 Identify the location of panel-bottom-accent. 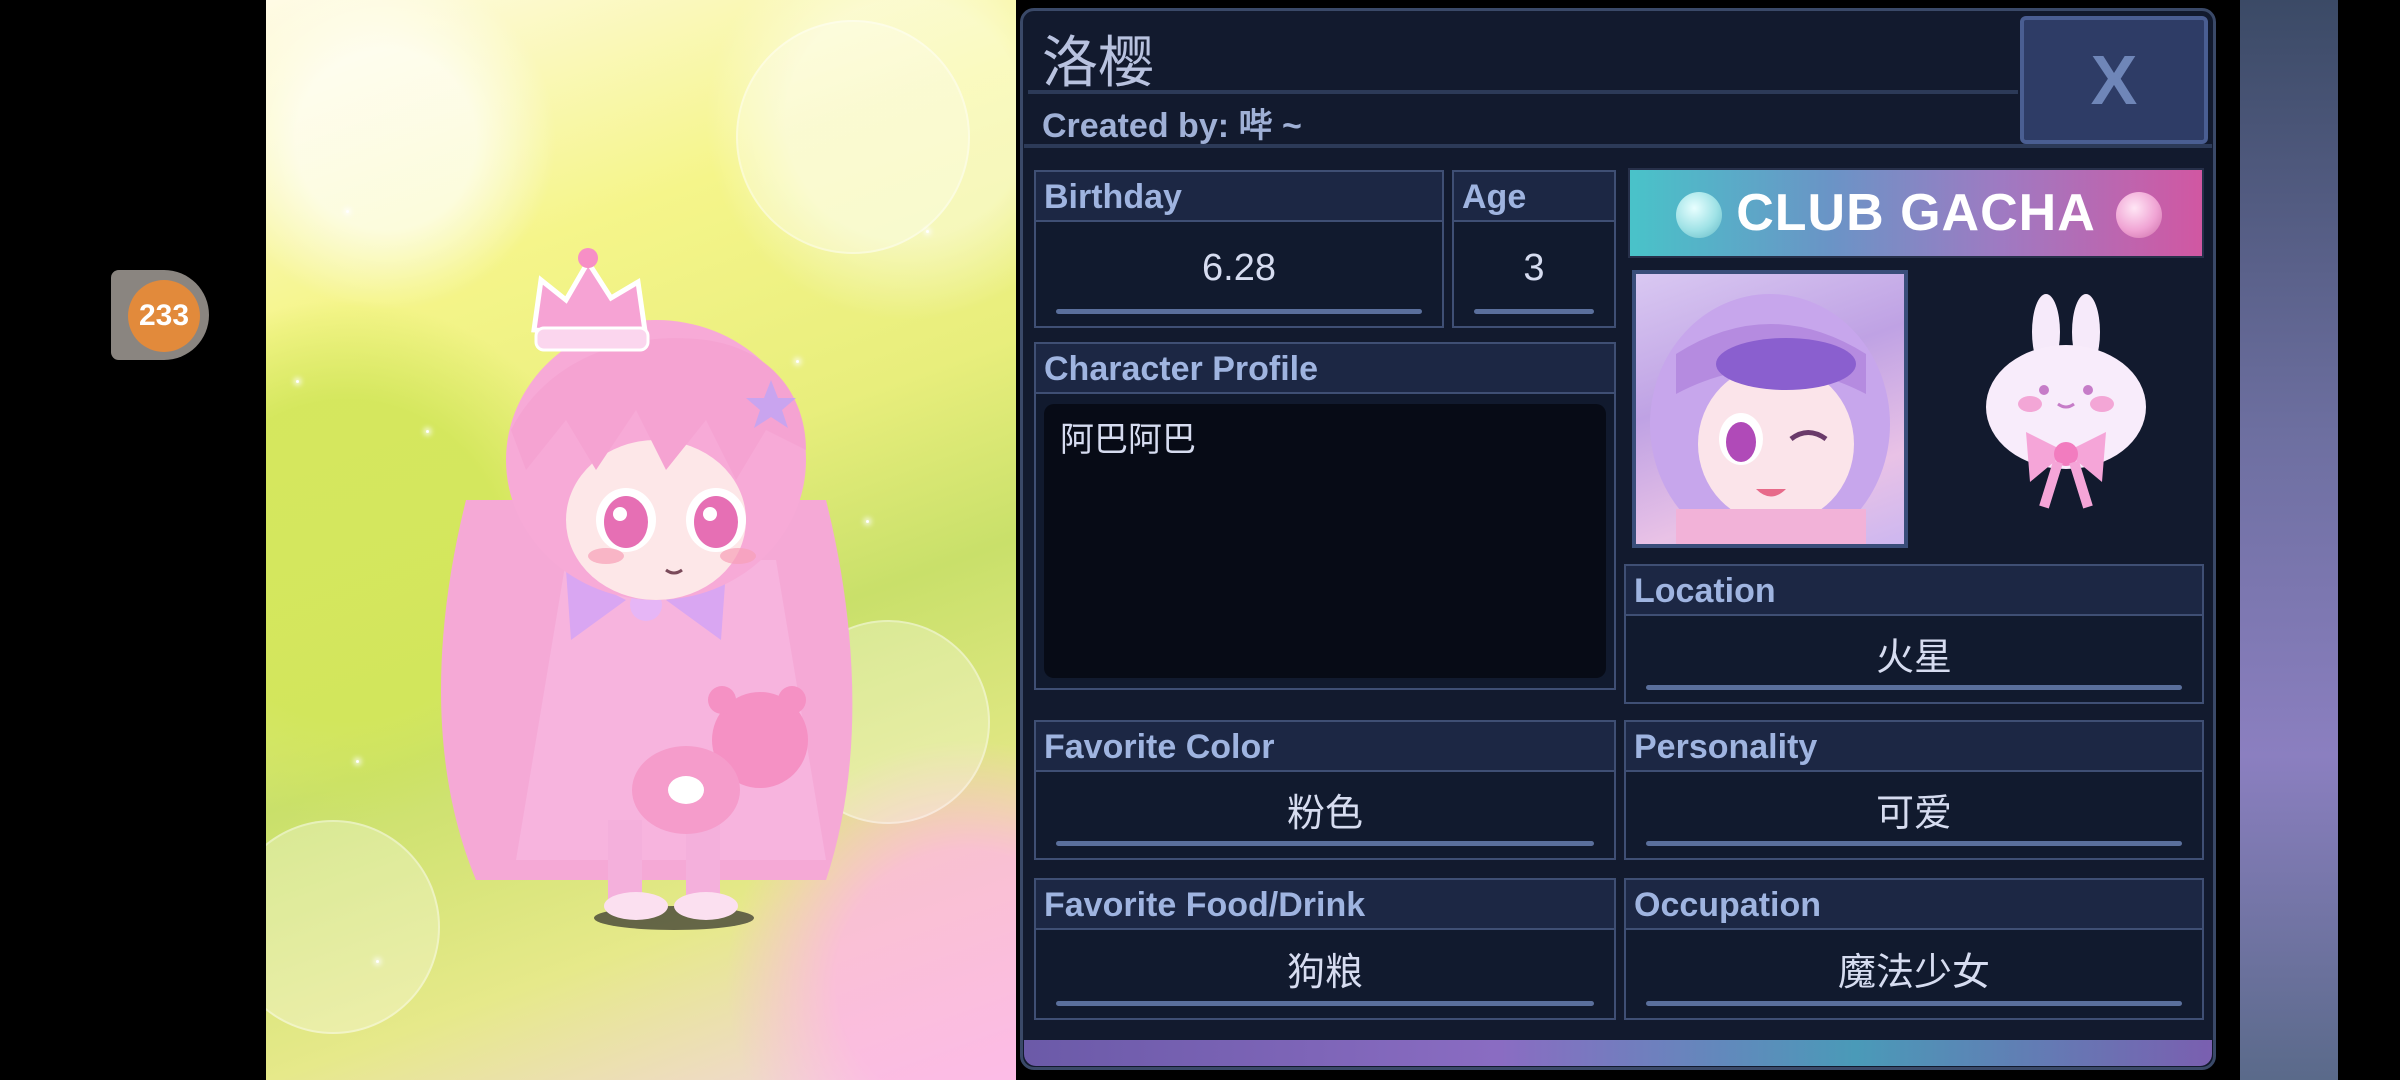
(1618, 1053).